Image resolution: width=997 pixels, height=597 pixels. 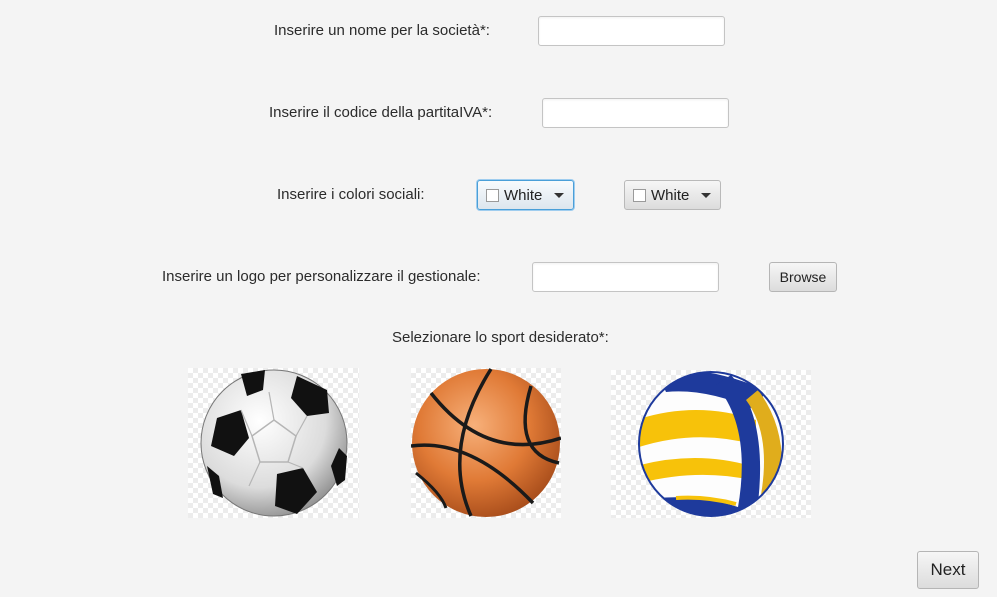 I want to click on vat-label: Inserire il codice della partitaIVA*:, so click(x=381, y=112).